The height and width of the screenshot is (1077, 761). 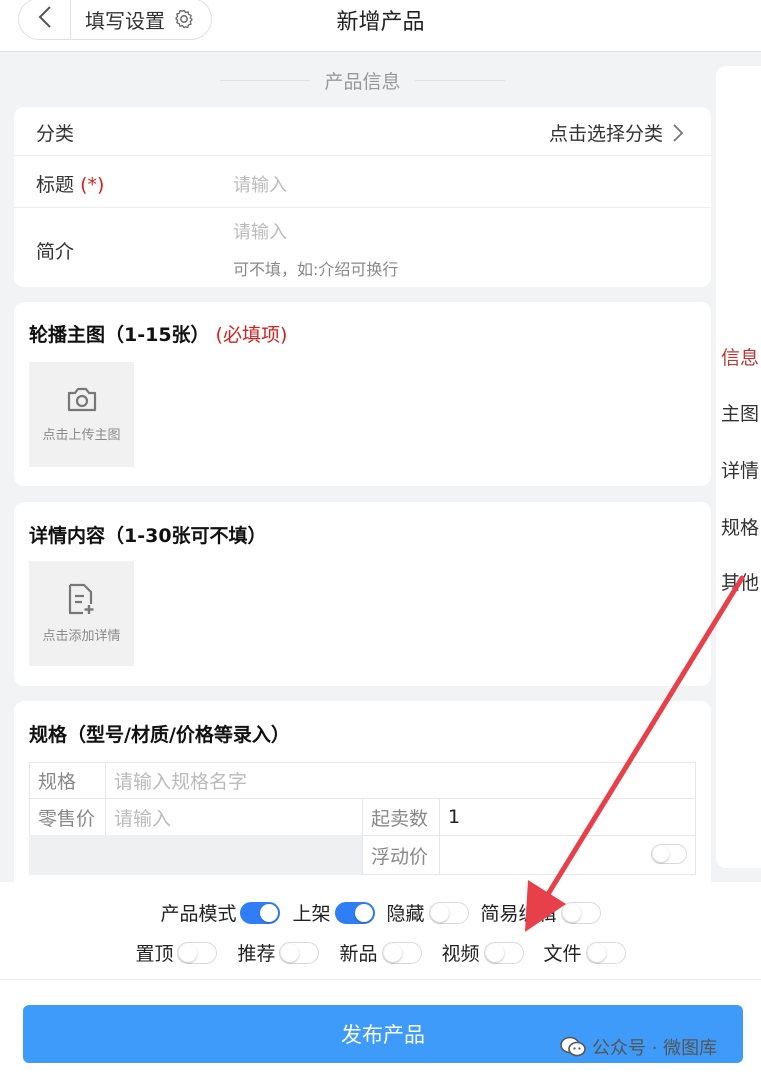 I want to click on page-title: 新增产品, so click(x=380, y=22).